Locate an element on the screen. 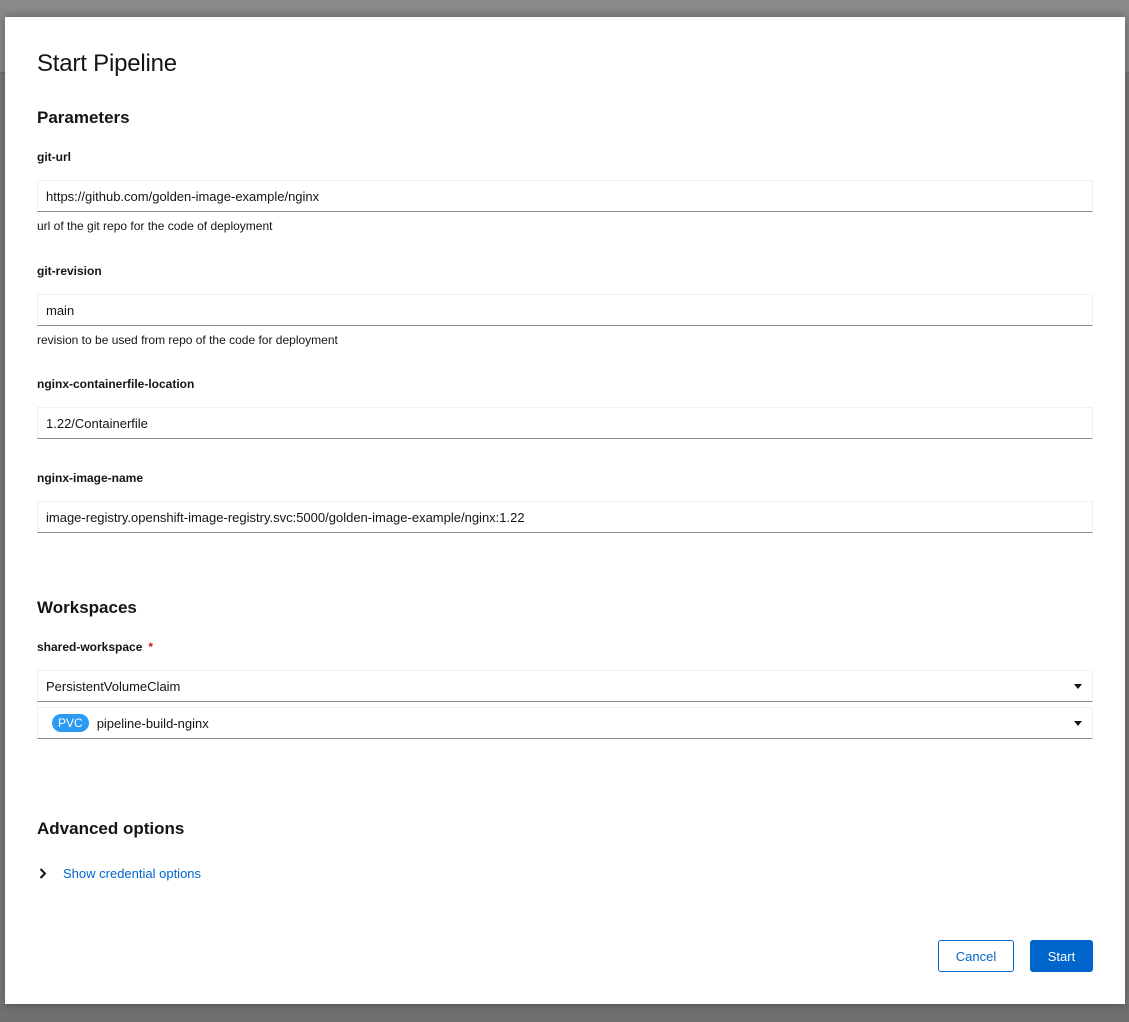 Image resolution: width=1129 pixels, height=1022 pixels. git-revision-input is located at coordinates (565, 310).